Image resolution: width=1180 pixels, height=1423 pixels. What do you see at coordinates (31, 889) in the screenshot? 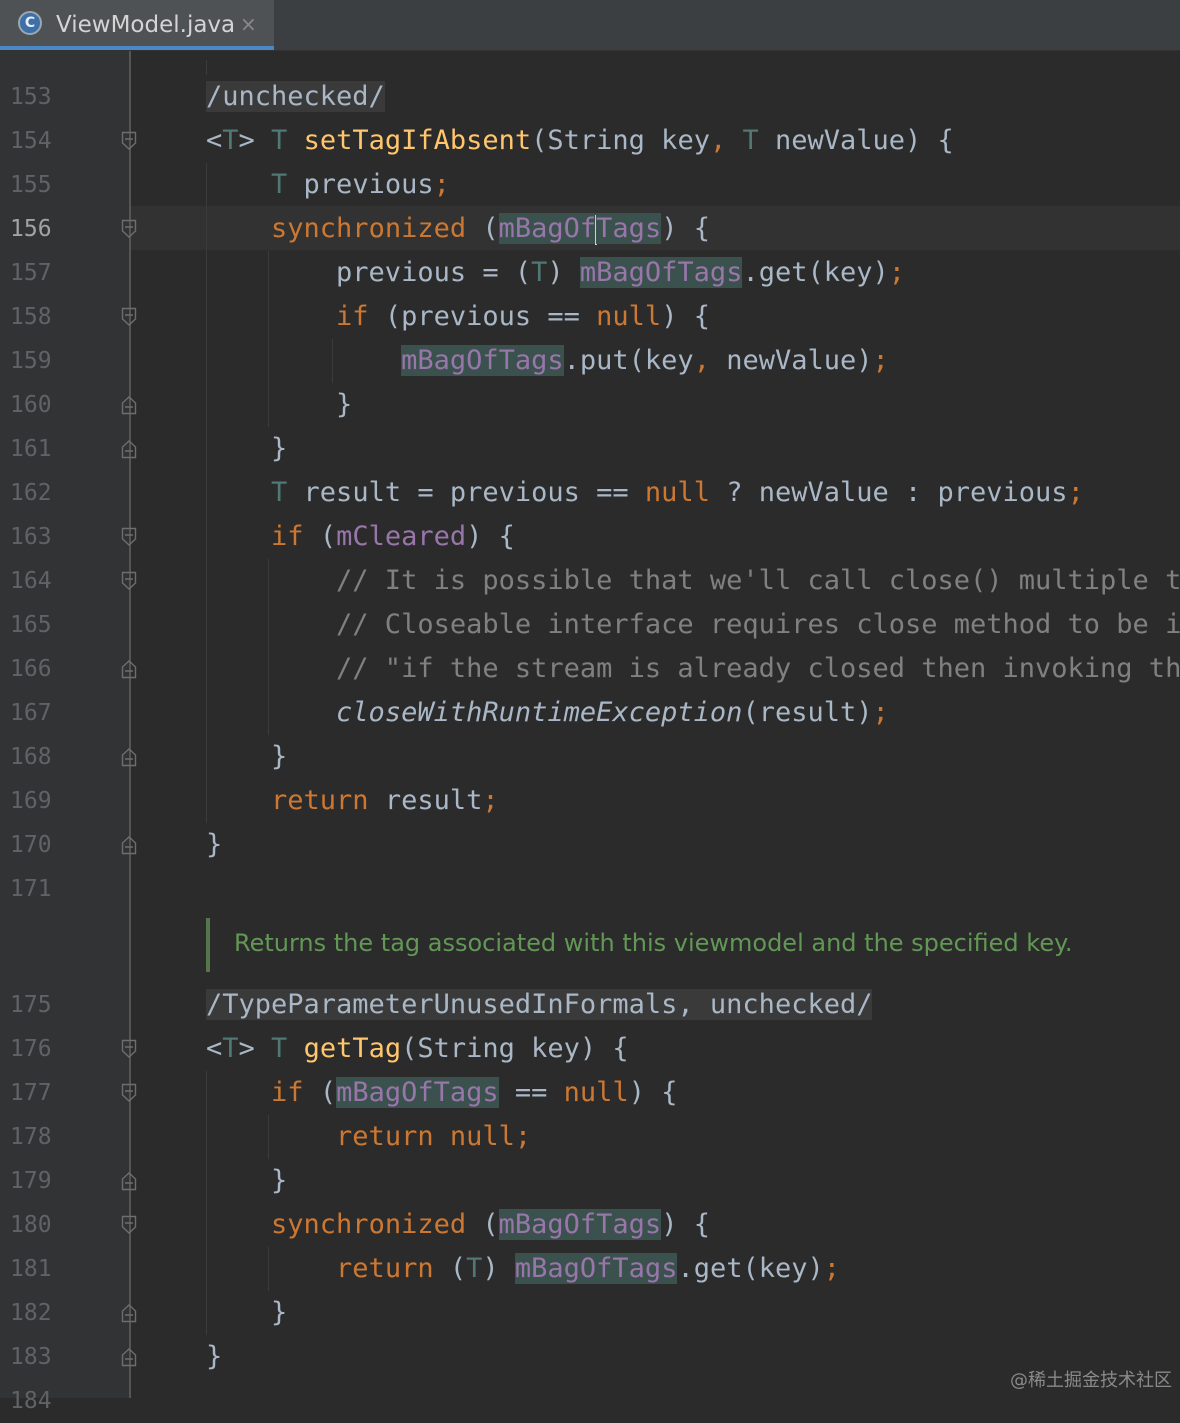
I see `line-number: 171` at bounding box center [31, 889].